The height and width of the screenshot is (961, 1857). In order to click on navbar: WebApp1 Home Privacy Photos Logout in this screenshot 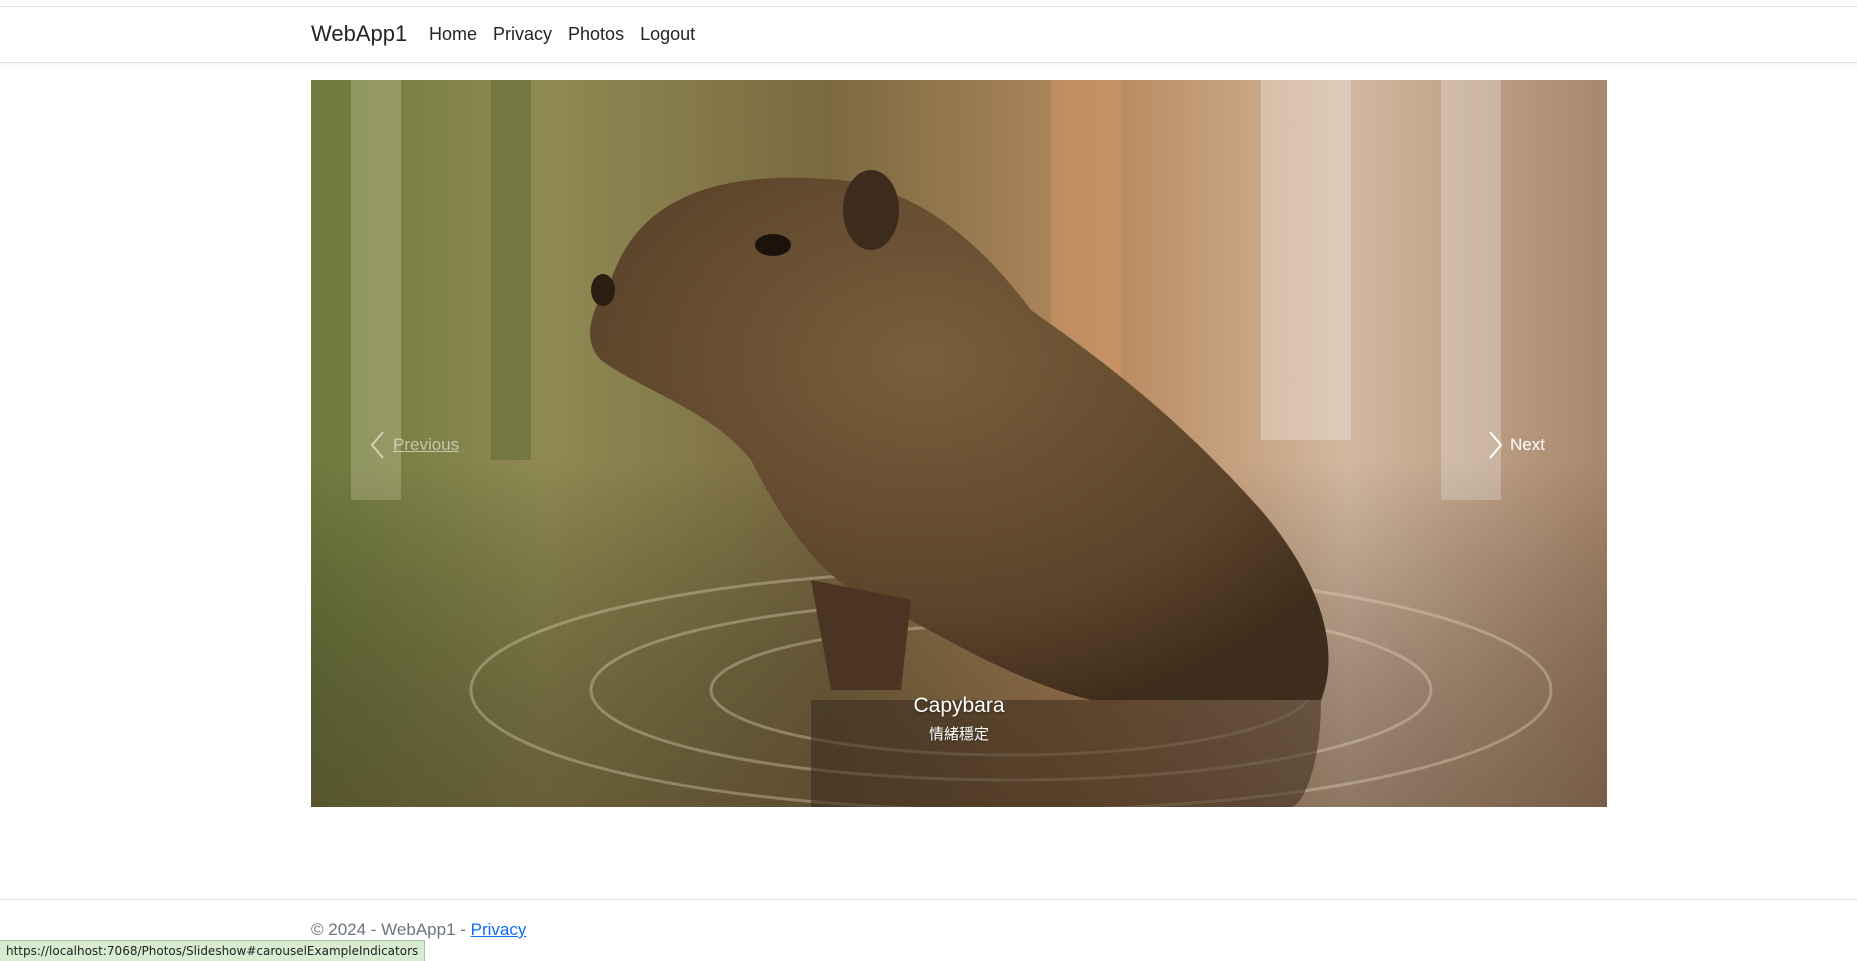, I will do `click(928, 35)`.